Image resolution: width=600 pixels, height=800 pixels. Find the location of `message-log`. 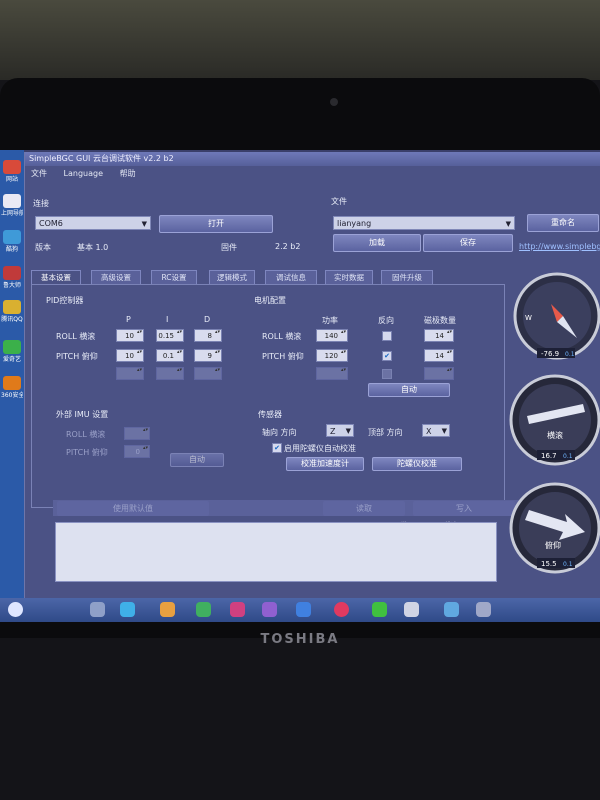

message-log is located at coordinates (276, 552).